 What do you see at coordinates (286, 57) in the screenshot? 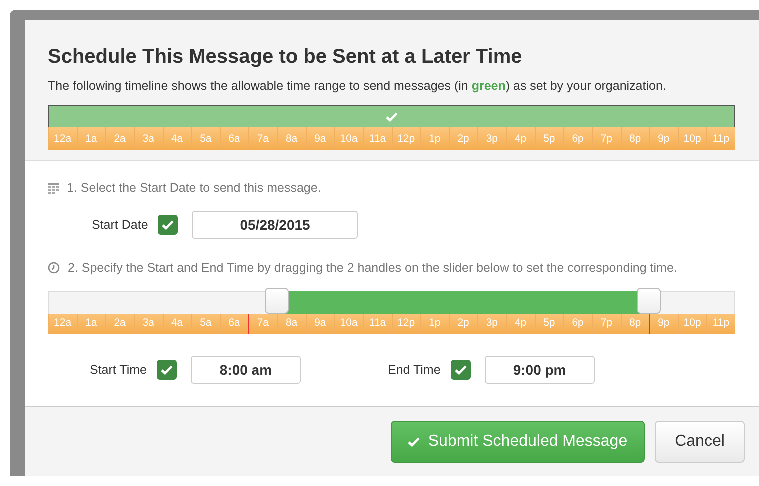
I see `dialog-title: Schedule This Message to be Sent at a Later Time` at bounding box center [286, 57].